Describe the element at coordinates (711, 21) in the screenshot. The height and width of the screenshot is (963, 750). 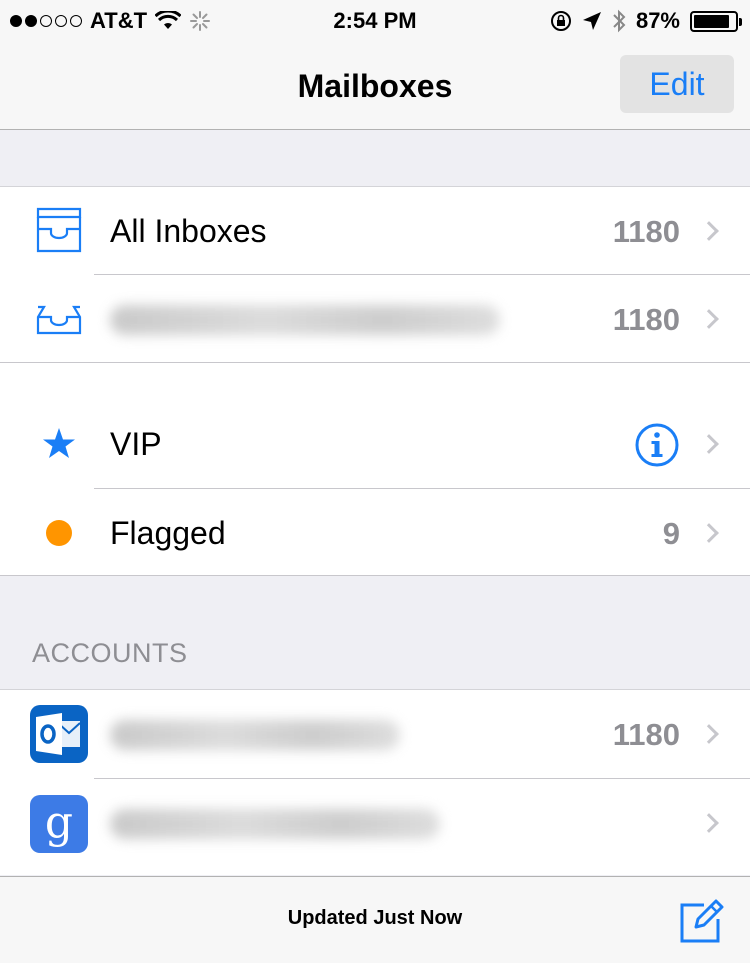
I see `battery-fill` at that location.